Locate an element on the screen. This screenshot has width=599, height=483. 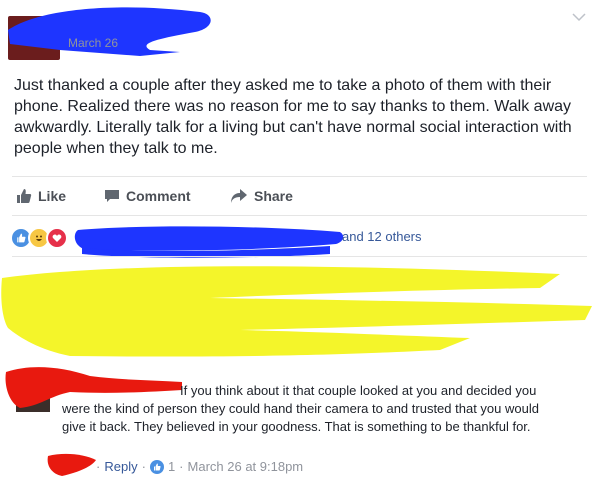
love-icon is located at coordinates (57, 238).